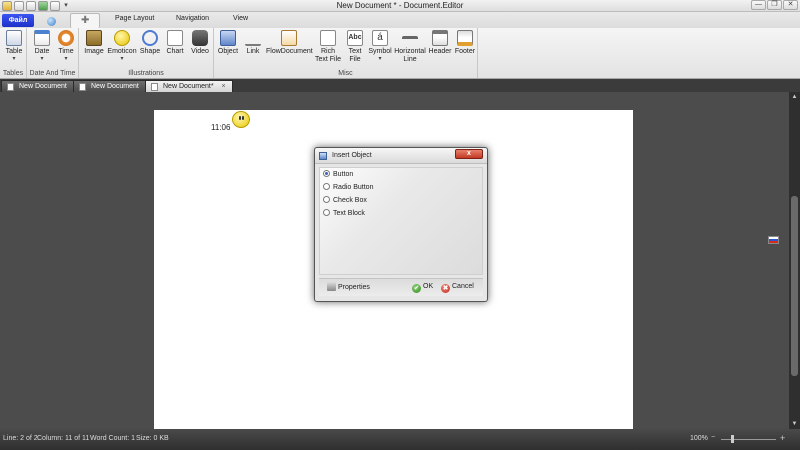  Describe the element at coordinates (221, 127) in the screenshot. I see `inserted-time-text: 11:06` at that location.